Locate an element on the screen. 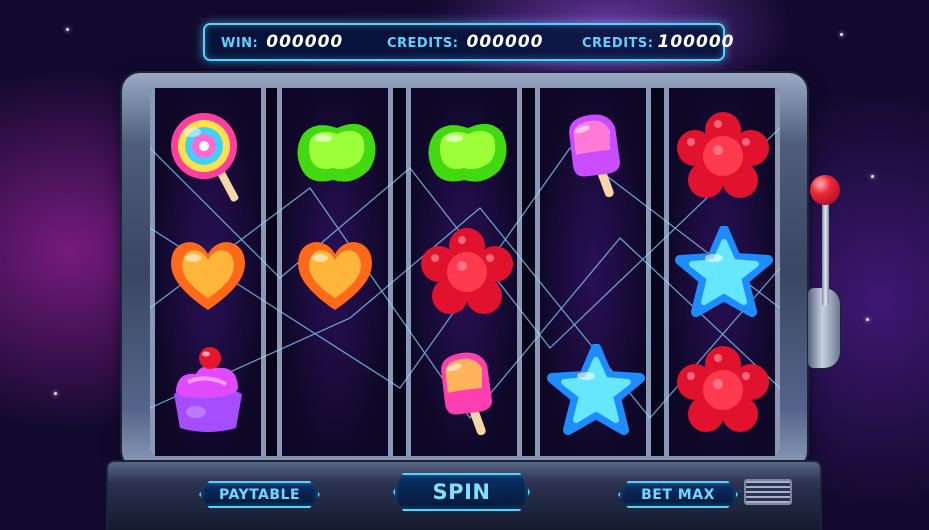 The image size is (929, 530). cupcake-icon is located at coordinates (208, 388).